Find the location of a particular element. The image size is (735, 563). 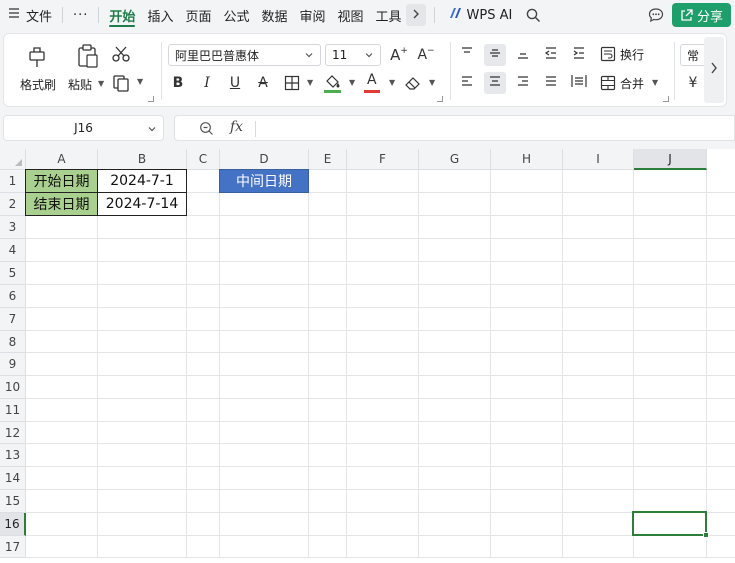

row-header-14: 14 is located at coordinates (13, 478).